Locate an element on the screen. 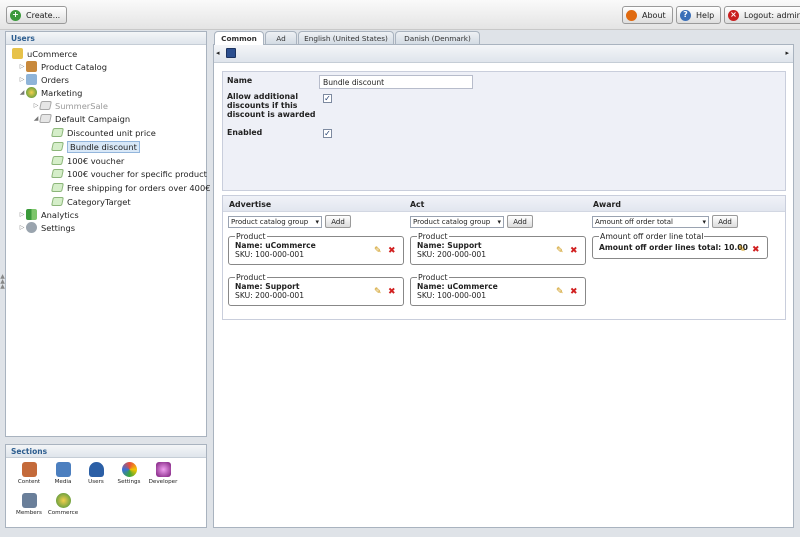 The width and height of the screenshot is (800, 537). name-input: Bundle discount is located at coordinates (396, 82).